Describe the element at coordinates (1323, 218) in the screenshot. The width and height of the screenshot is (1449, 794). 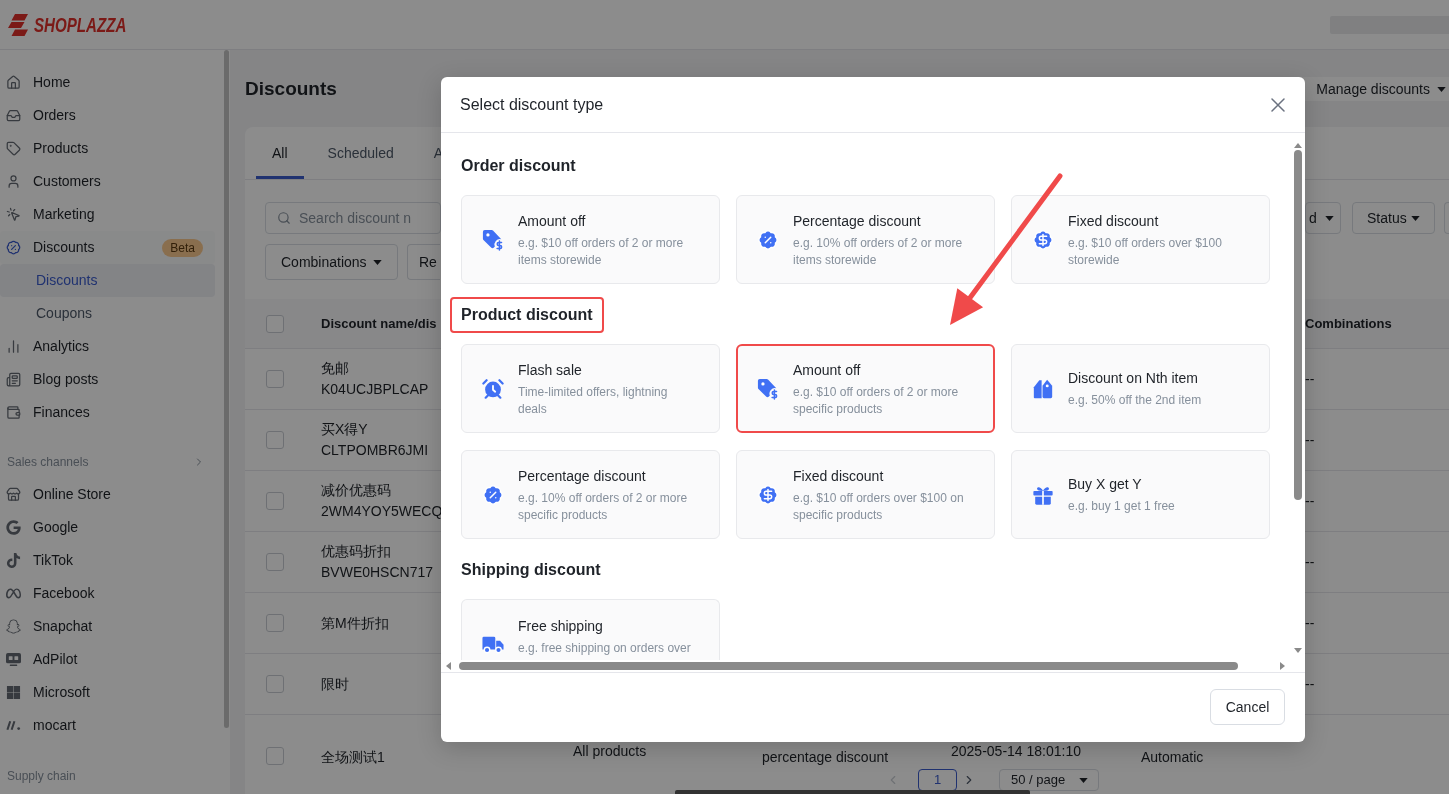
I see `filter-dropdown: d` at that location.